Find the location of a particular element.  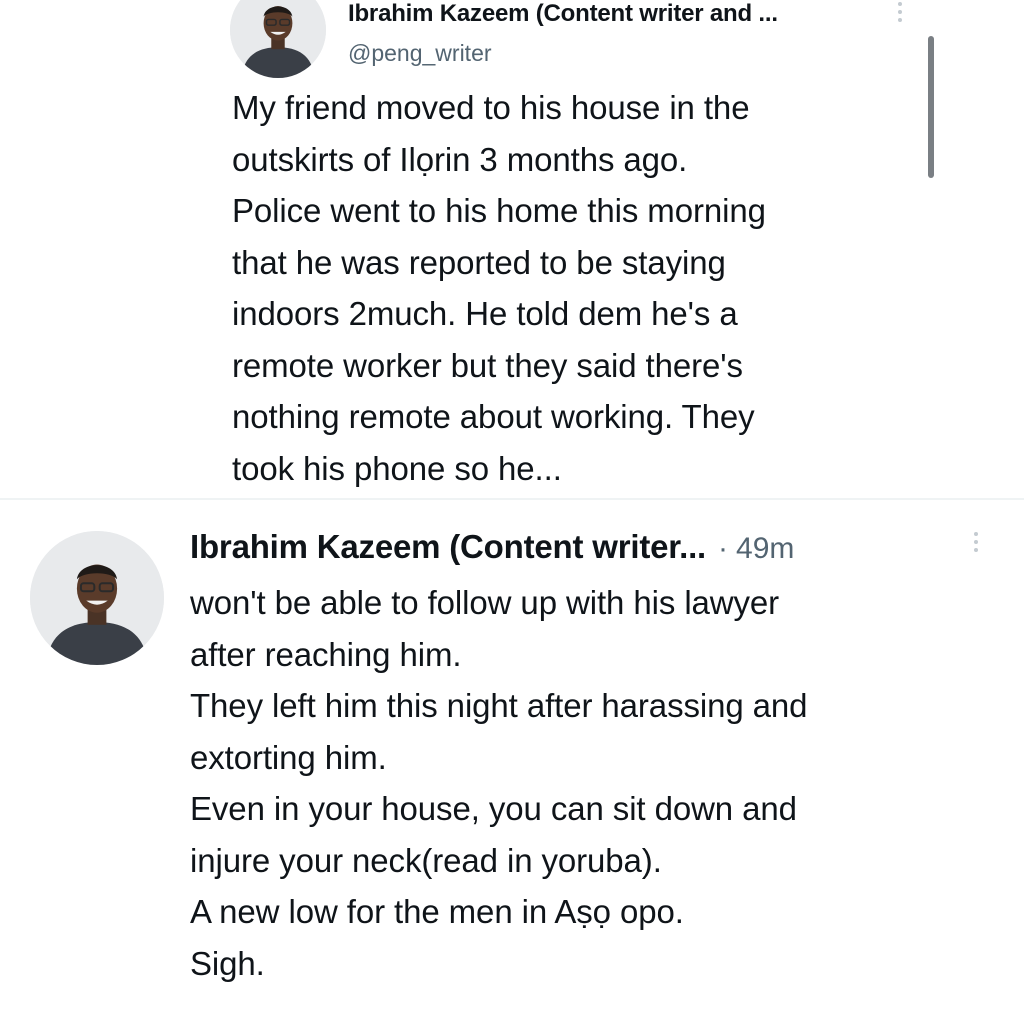

tweet-header: Ibrahim Kazeem (Content writer... · 49m is located at coordinates (492, 547).